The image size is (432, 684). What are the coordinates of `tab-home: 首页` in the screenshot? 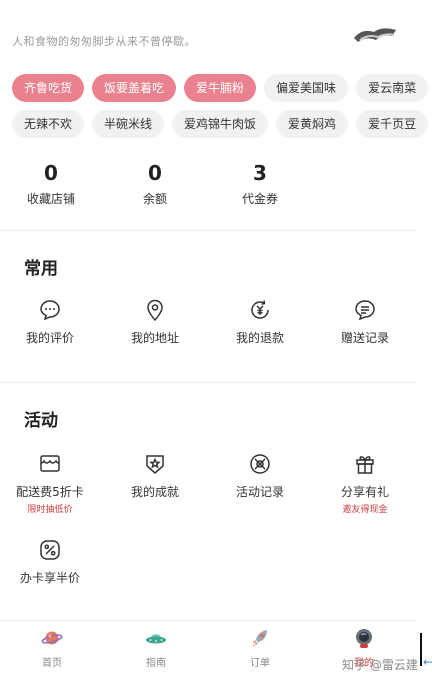 It's located at (52, 648).